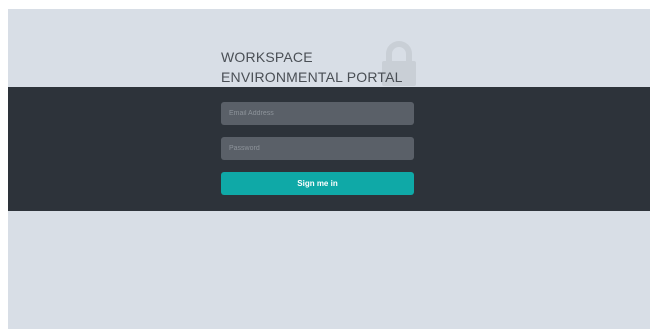  What do you see at coordinates (312, 67) in the screenshot?
I see `portal-title: WORKSPACE ENVIRONMENTAL PORTAL` at bounding box center [312, 67].